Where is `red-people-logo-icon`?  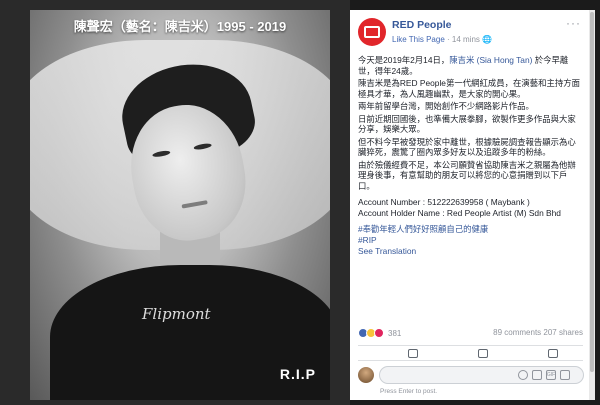
red-people-logo-icon is located at coordinates (372, 32).